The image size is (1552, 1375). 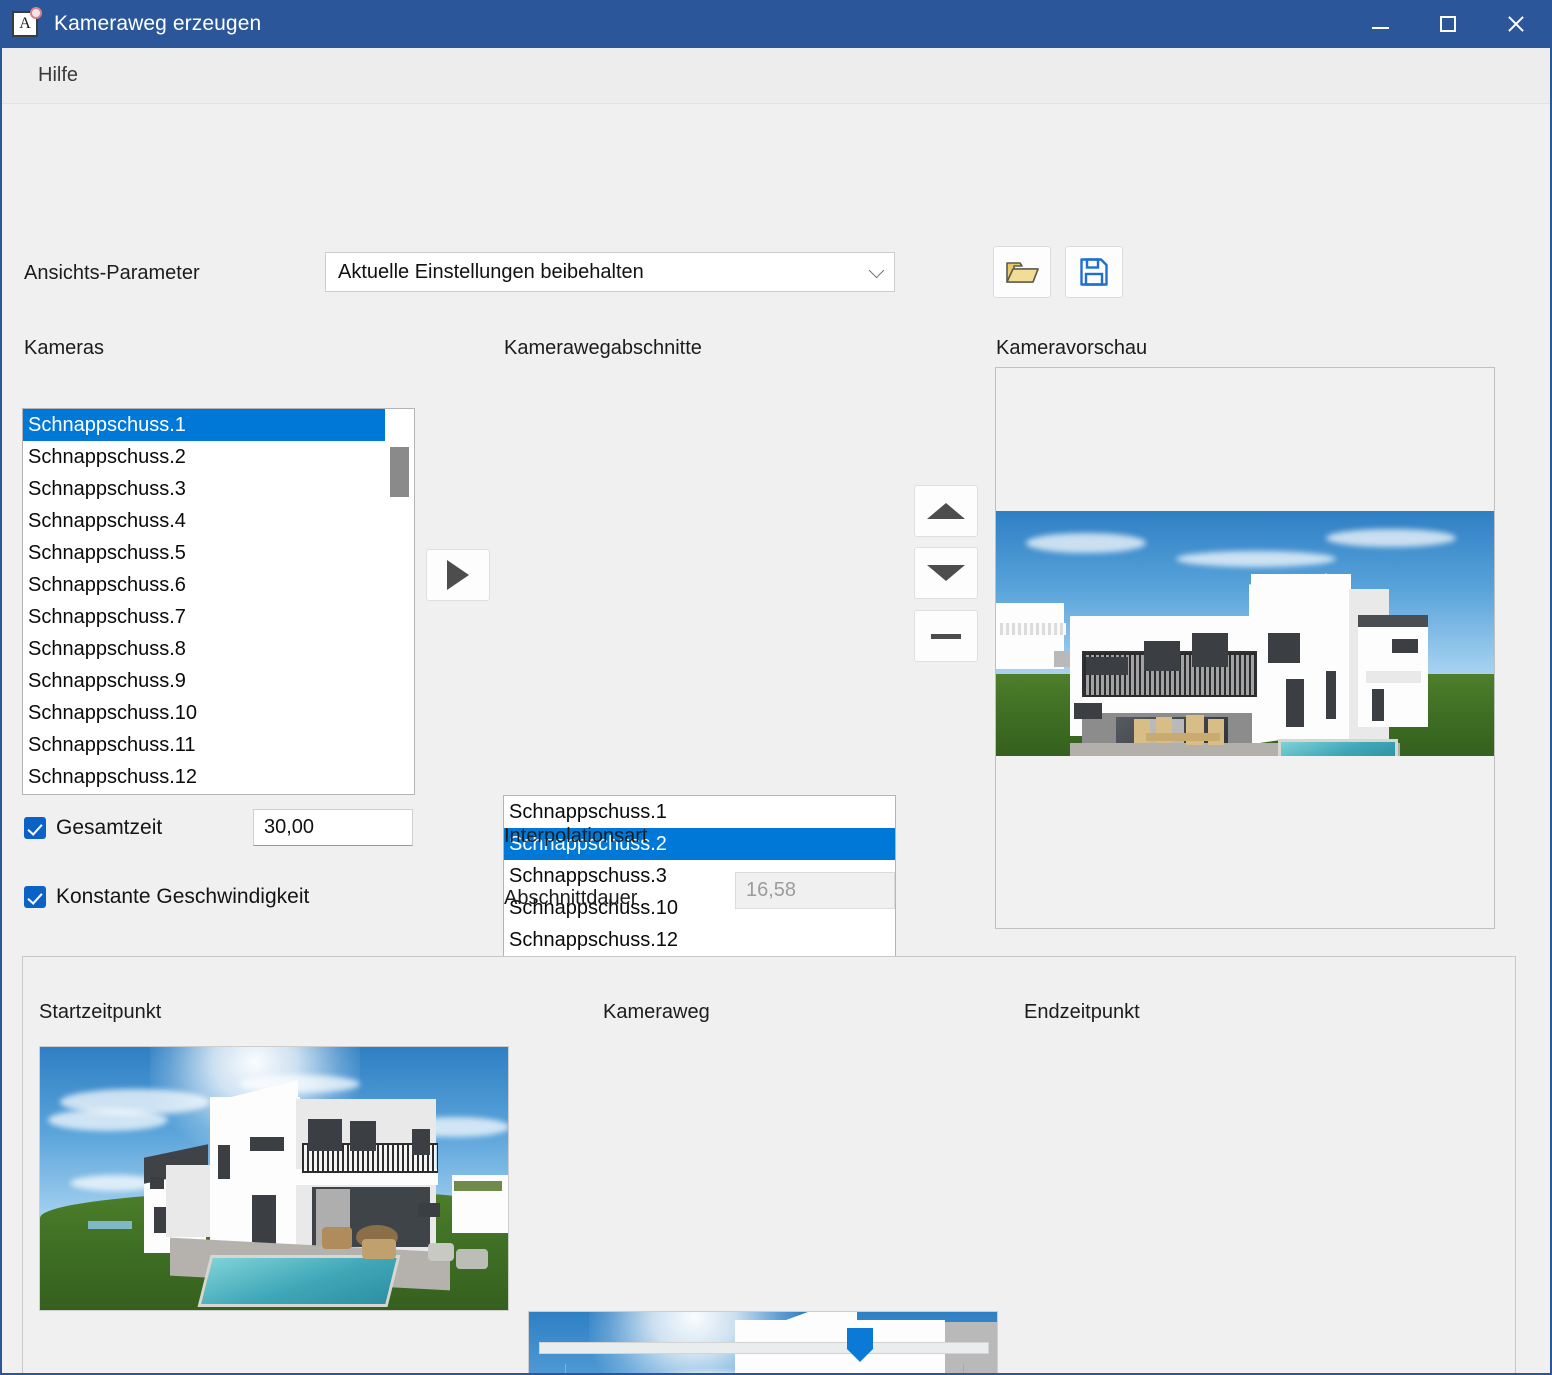 What do you see at coordinates (35, 828) in the screenshot?
I see `total-time-checkbox` at bounding box center [35, 828].